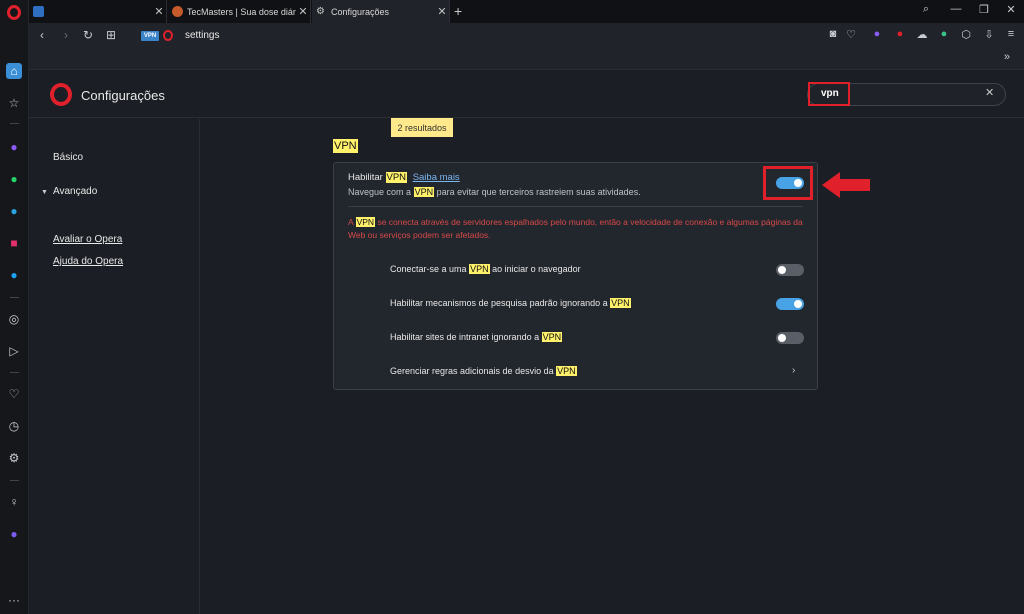 Image resolution: width=1024 pixels, height=614 pixels. I want to click on label-text: Conectar-se a uma, so click(428, 269).